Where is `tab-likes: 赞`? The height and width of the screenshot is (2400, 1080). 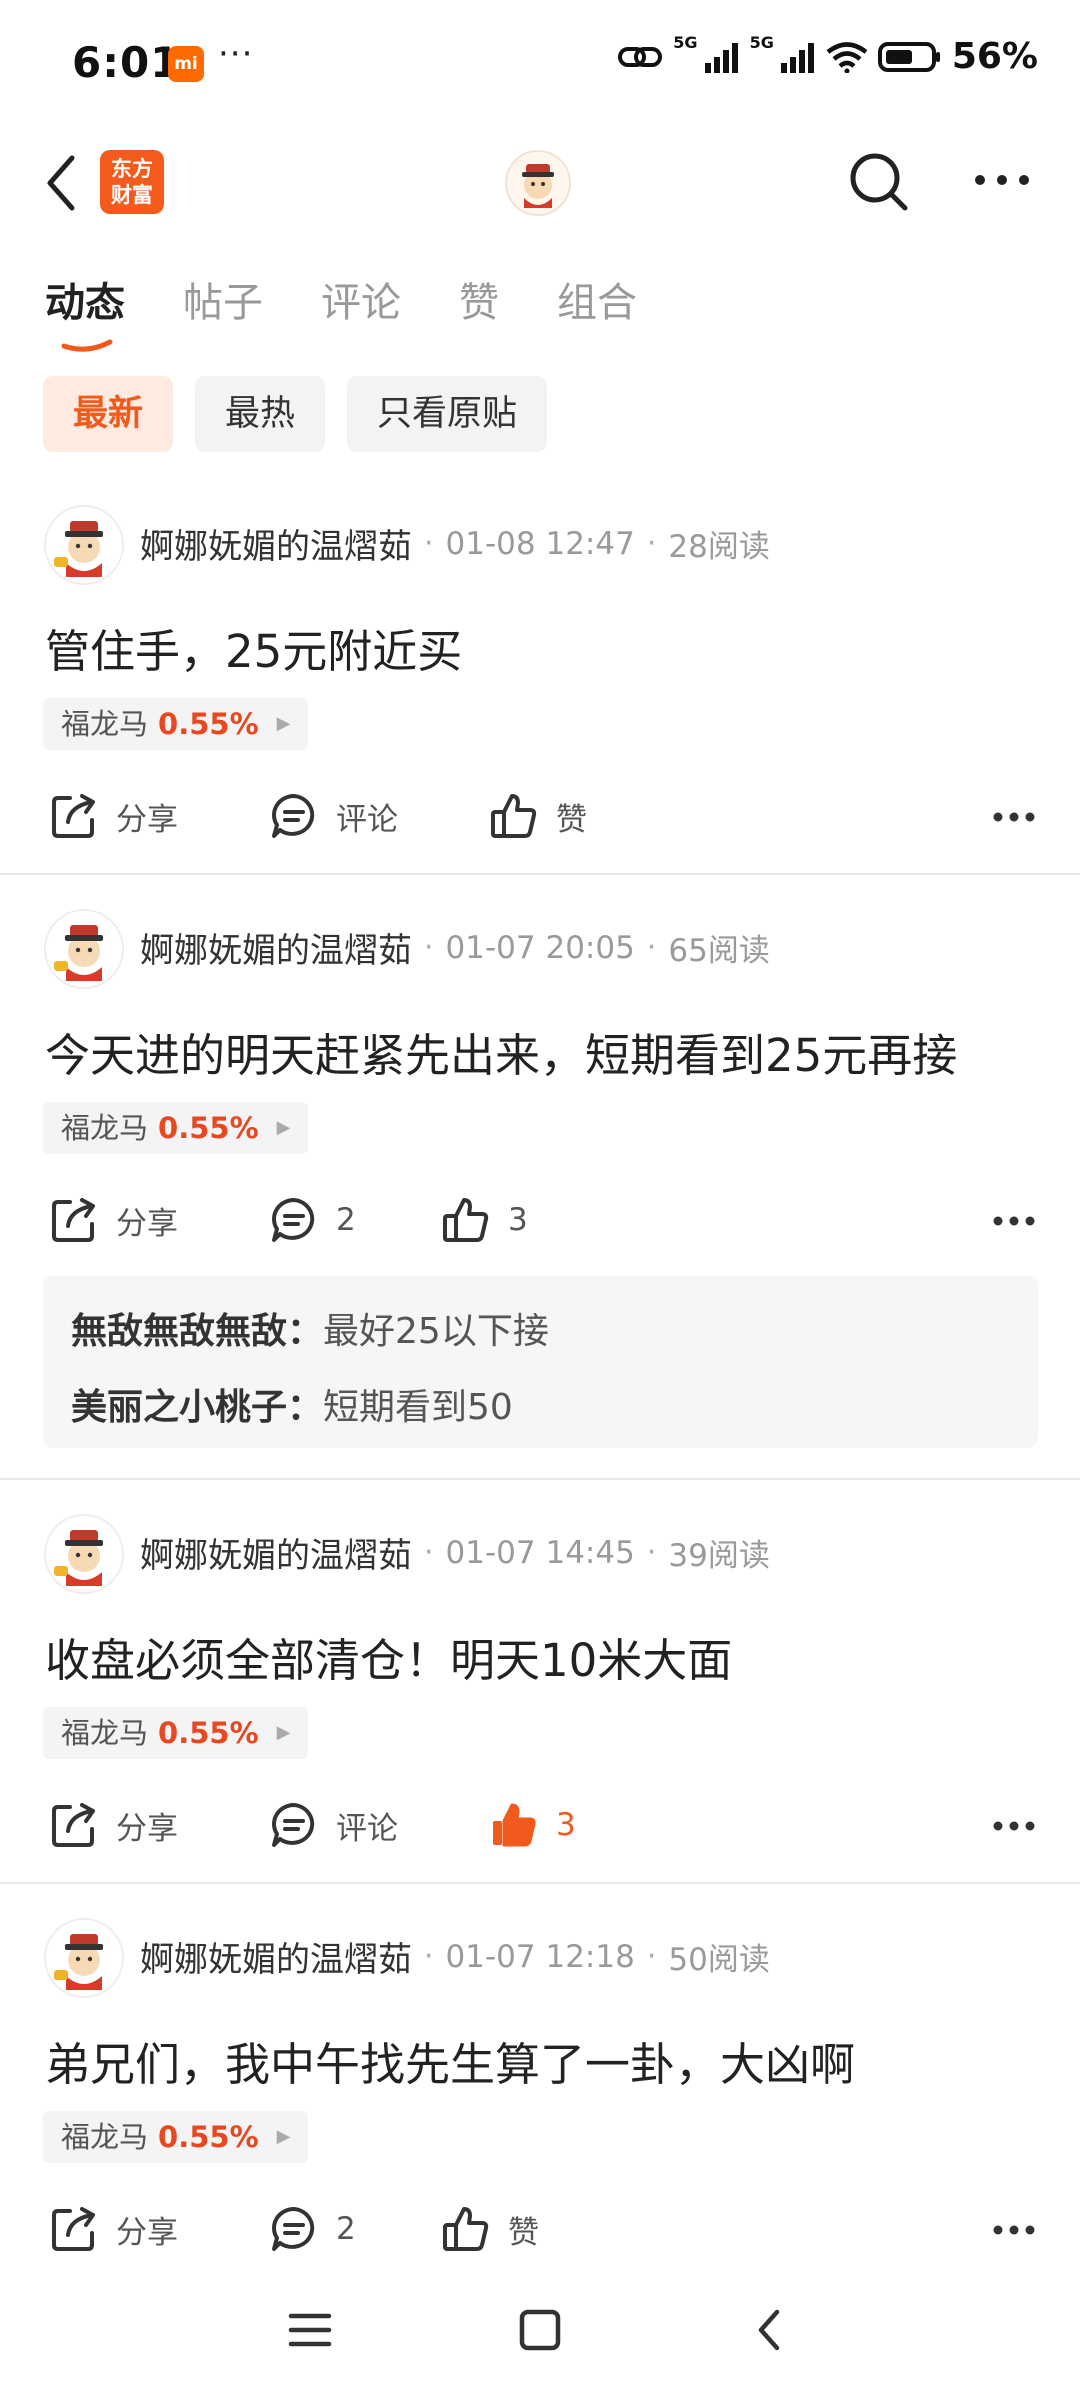 tab-likes: 赞 is located at coordinates (479, 299).